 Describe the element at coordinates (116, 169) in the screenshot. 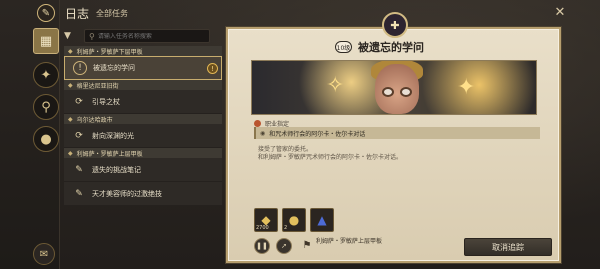

I see `quest-label: 遗失的挑战笔记` at that location.